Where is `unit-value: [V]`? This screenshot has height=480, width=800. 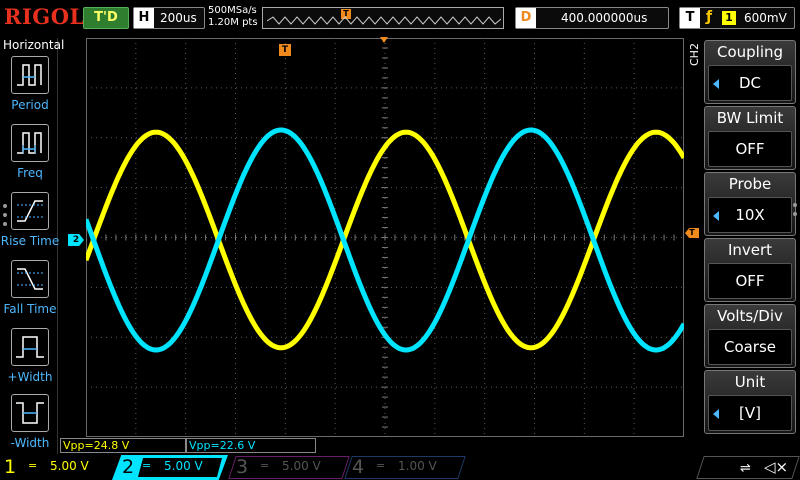
unit-value: [V] is located at coordinates (750, 413).